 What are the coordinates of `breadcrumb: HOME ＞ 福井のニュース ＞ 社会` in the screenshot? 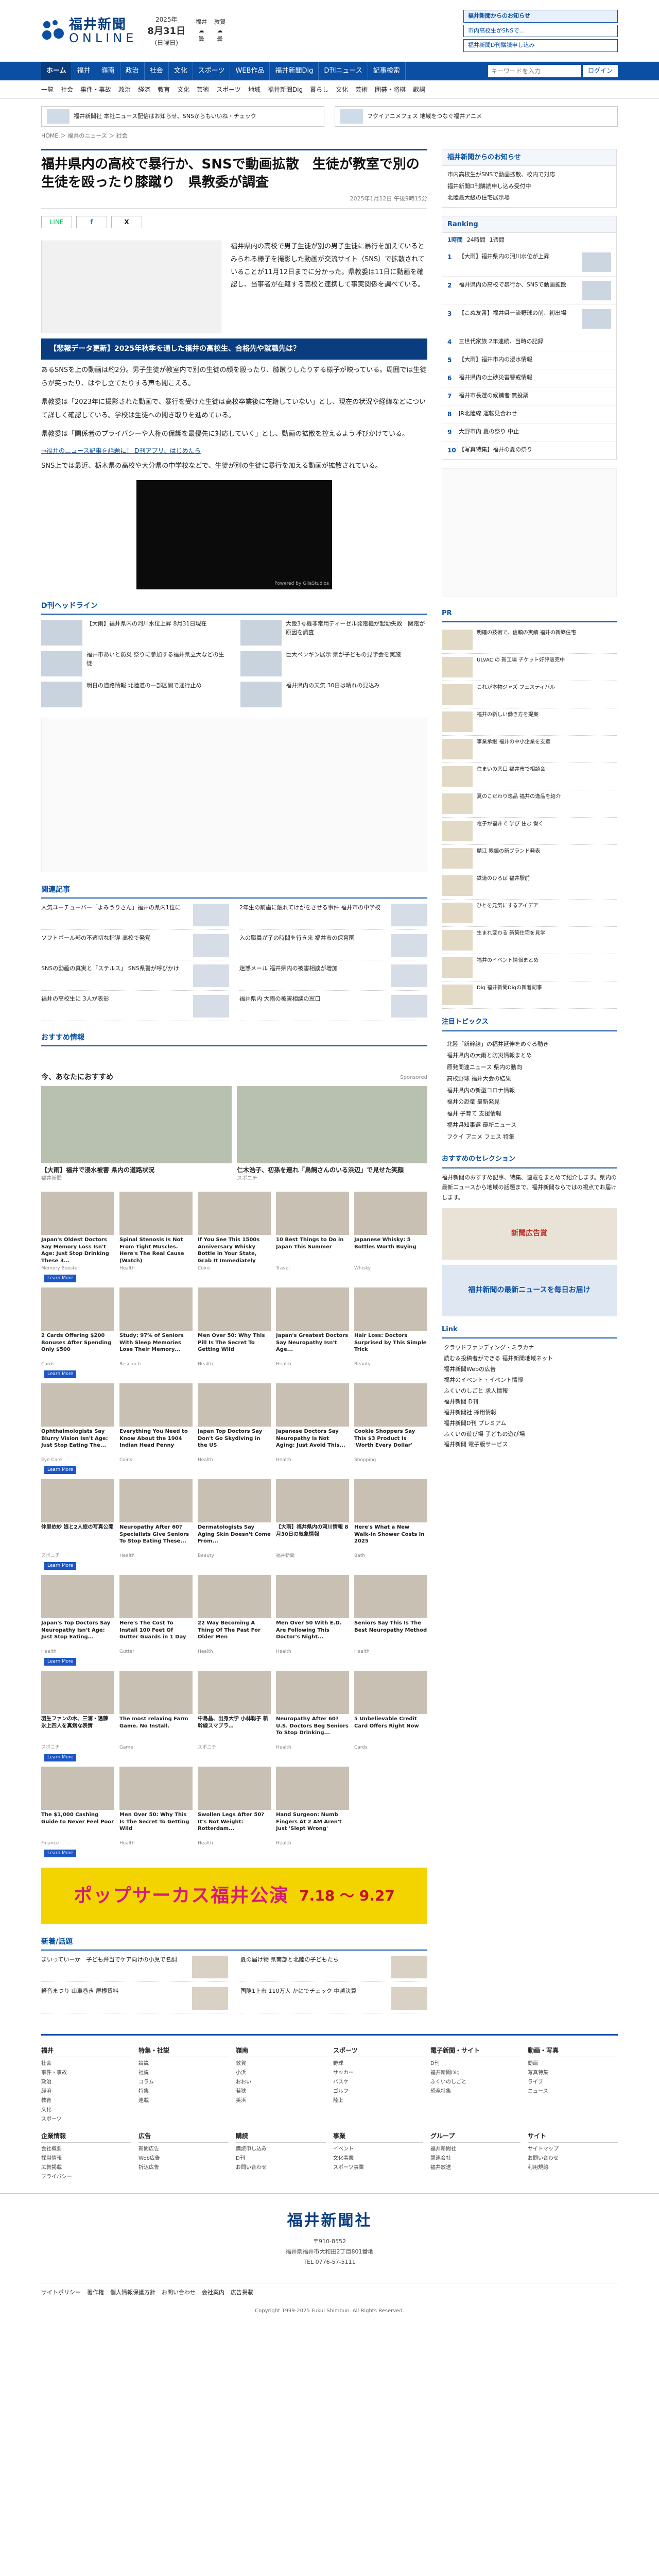 It's located at (329, 136).